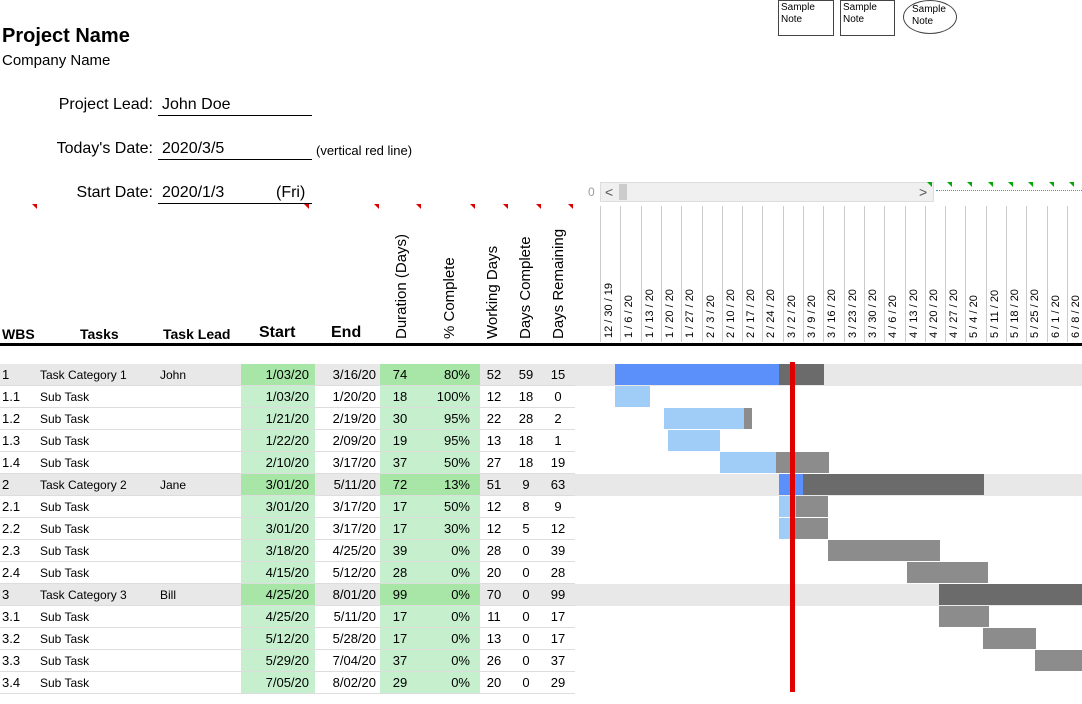  I want to click on working-days: 26, so click(494, 661).